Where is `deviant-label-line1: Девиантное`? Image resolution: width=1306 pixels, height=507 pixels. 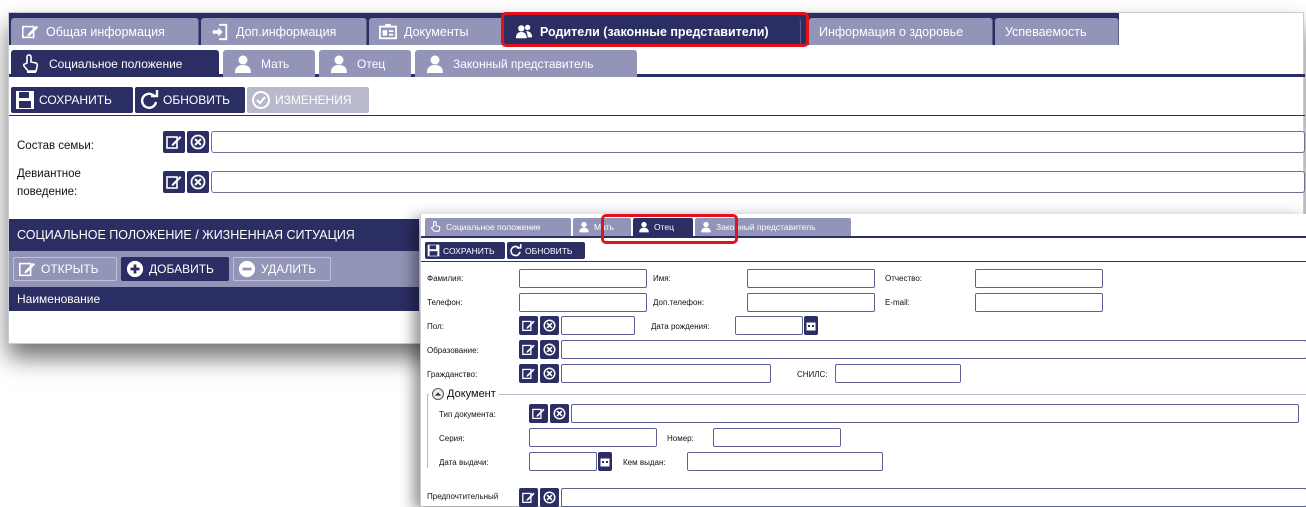 deviant-label-line1: Девиантное is located at coordinates (49, 174).